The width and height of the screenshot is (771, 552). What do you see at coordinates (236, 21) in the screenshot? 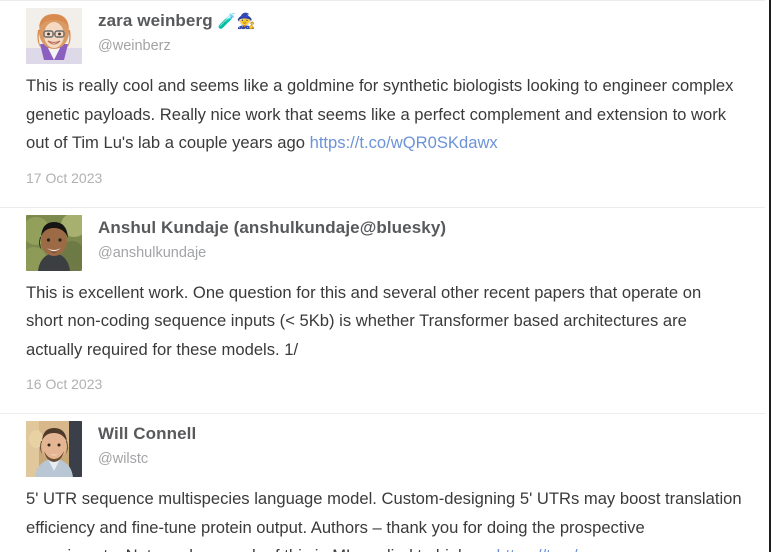
I see `test-tube-mage-emoji: 🧪🧙` at bounding box center [236, 21].